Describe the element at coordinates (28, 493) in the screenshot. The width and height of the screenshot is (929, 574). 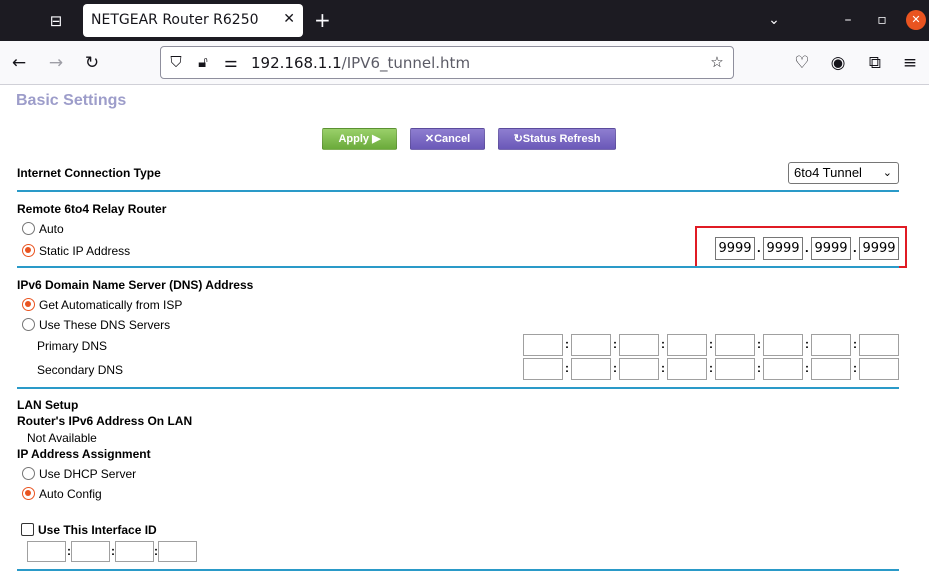
I see `lan-auto-config-radio` at that location.